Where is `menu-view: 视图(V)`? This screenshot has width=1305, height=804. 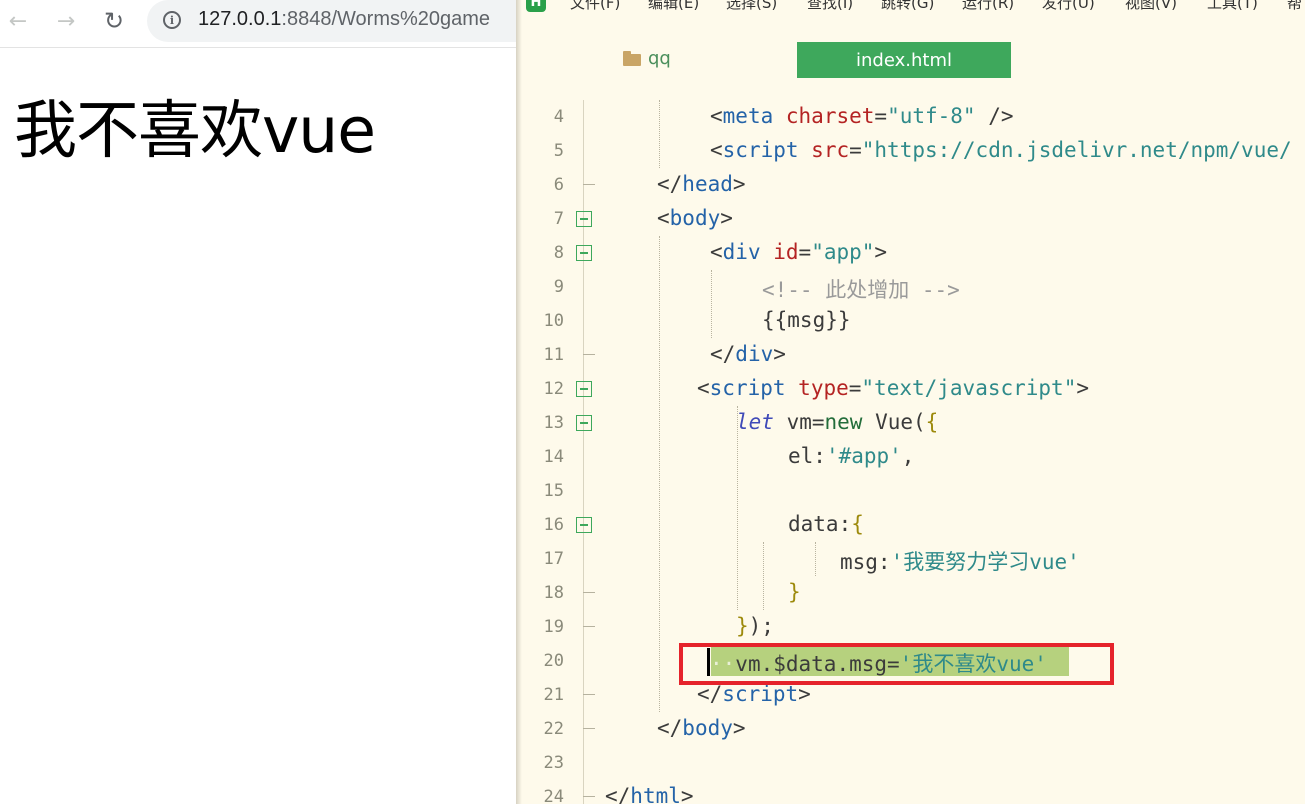 menu-view: 视图(V) is located at coordinates (1151, 6).